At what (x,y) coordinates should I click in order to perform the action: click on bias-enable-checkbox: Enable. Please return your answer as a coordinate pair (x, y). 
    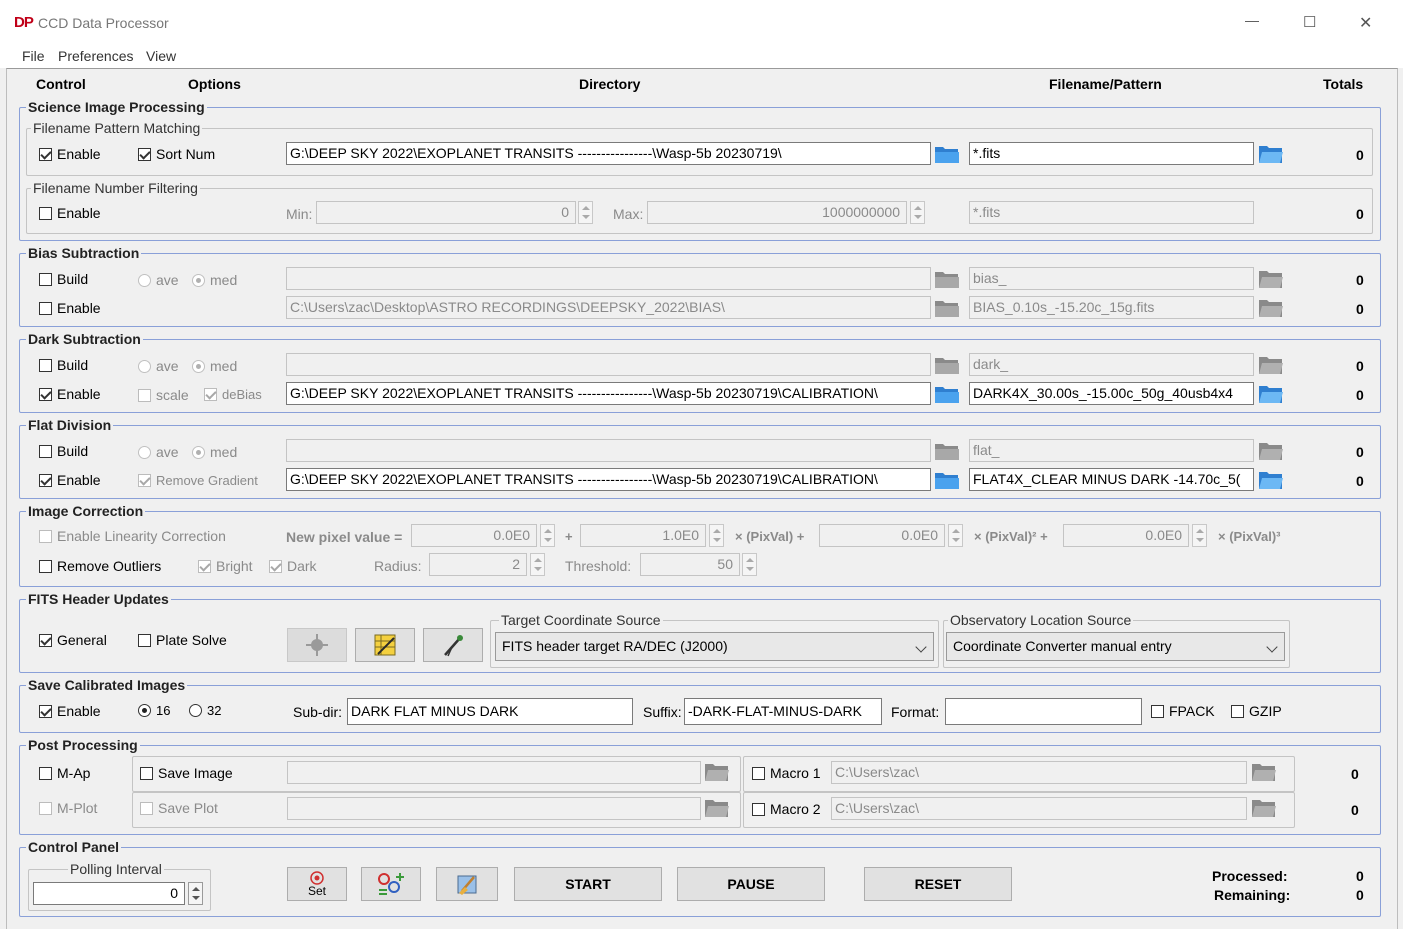
    Looking at the image, I should click on (70, 308).